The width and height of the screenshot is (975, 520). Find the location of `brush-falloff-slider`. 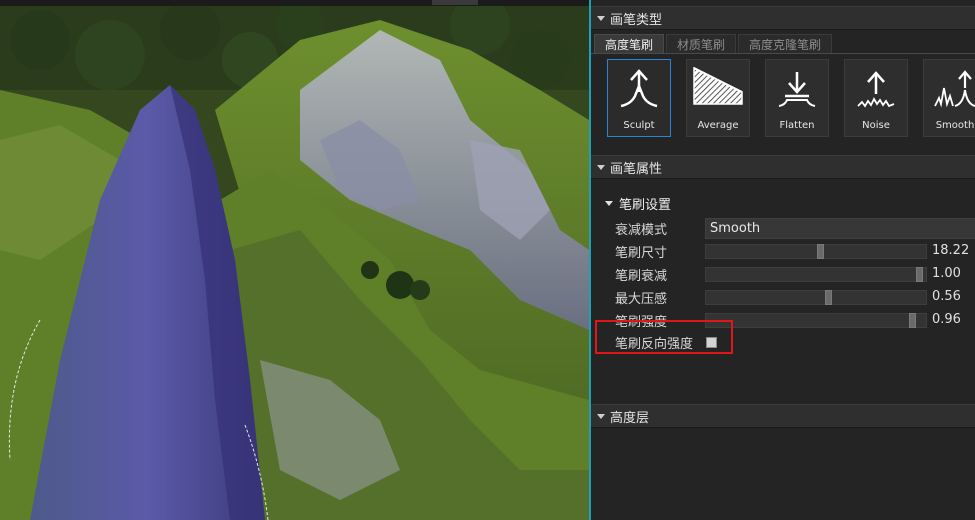

brush-falloff-slider is located at coordinates (816, 274).